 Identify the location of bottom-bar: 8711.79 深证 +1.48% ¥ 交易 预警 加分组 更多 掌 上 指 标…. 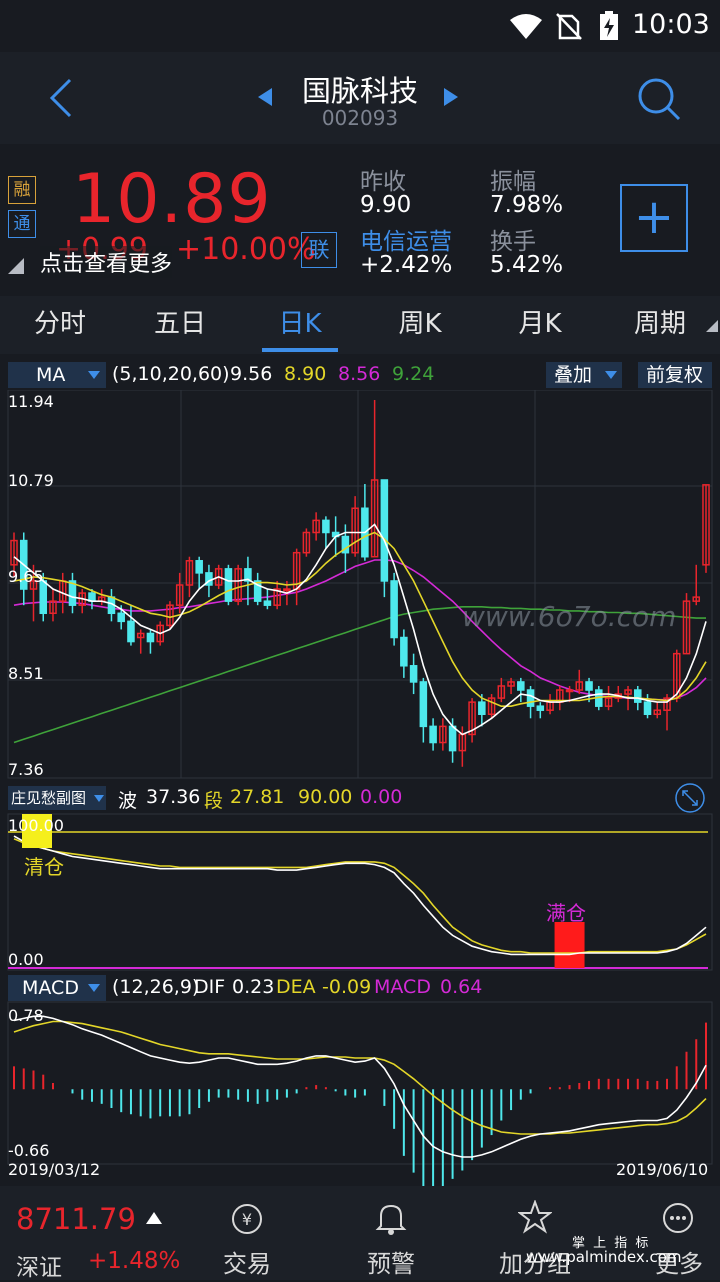
(360, 1233).